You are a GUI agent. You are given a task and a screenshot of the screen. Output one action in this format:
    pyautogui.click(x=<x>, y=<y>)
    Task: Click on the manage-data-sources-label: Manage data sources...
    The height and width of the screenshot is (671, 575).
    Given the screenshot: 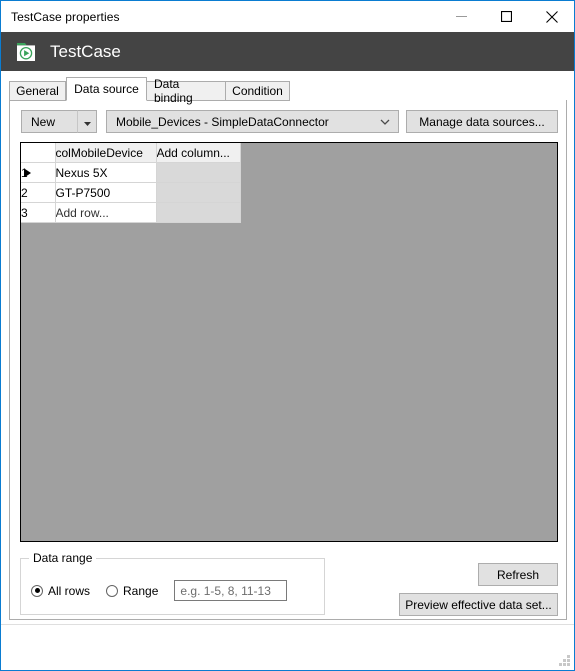 What is the action you would take?
    pyautogui.click(x=482, y=121)
    